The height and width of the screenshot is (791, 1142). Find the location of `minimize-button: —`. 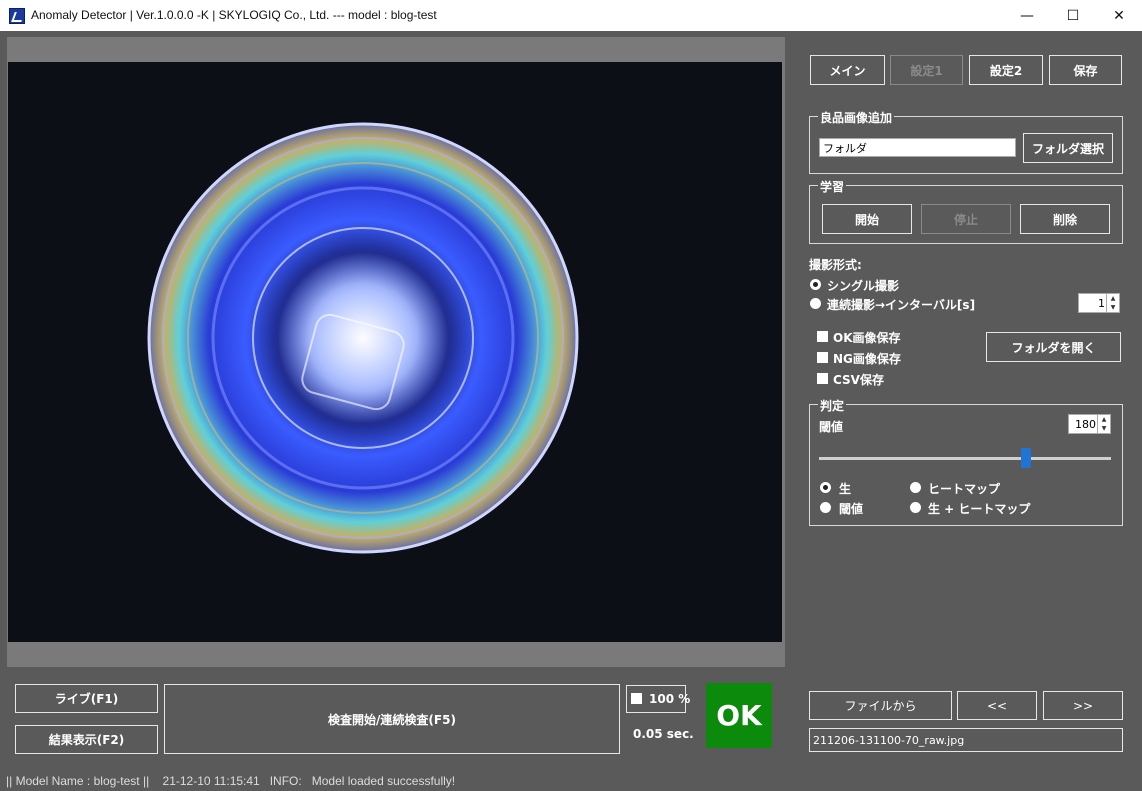

minimize-button: — is located at coordinates (1027, 15).